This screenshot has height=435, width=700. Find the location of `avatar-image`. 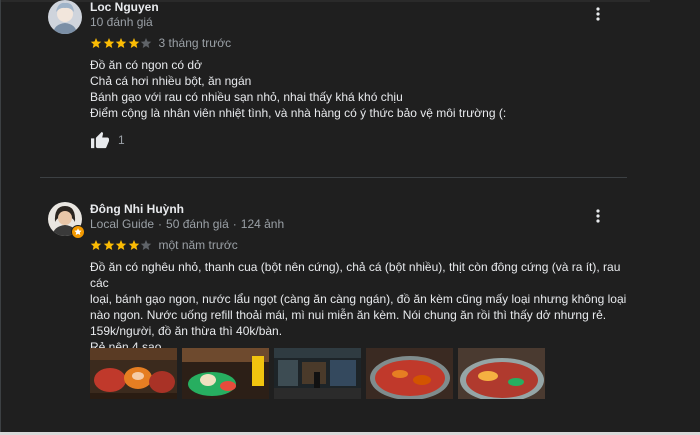

avatar-image is located at coordinates (65, 17).